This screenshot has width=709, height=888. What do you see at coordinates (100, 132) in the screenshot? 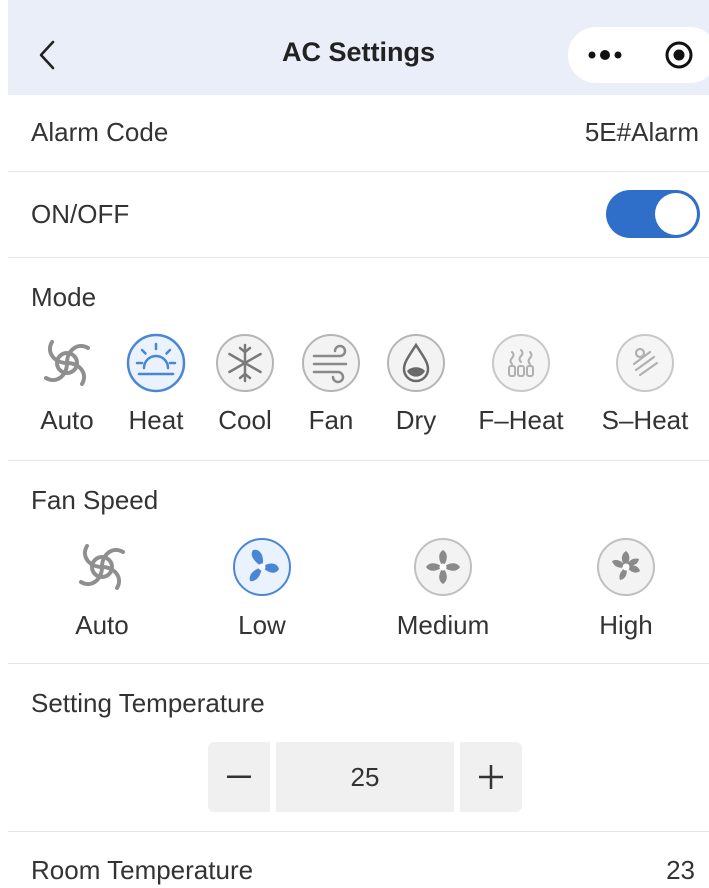
I see `alarm-code-label: Alarm Code` at bounding box center [100, 132].